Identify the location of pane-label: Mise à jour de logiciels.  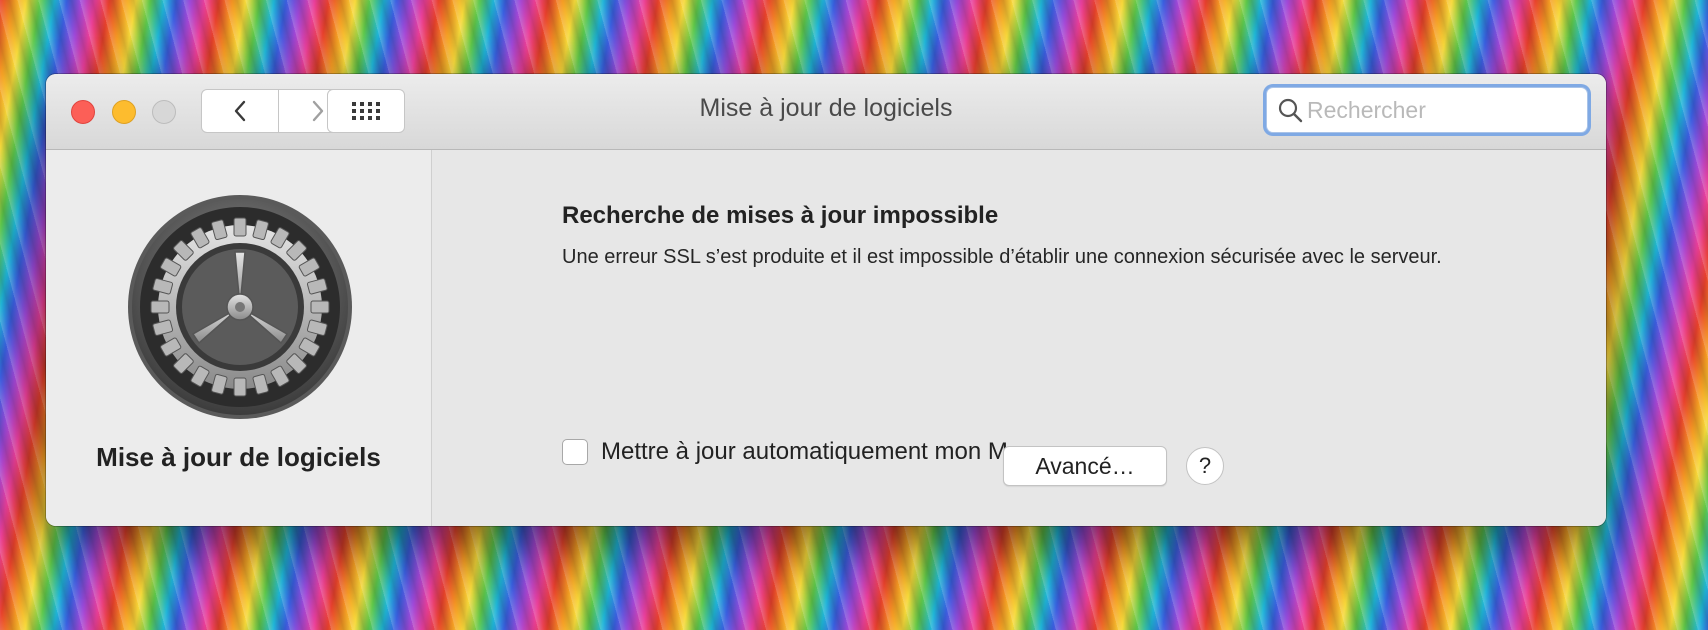
(238, 457).